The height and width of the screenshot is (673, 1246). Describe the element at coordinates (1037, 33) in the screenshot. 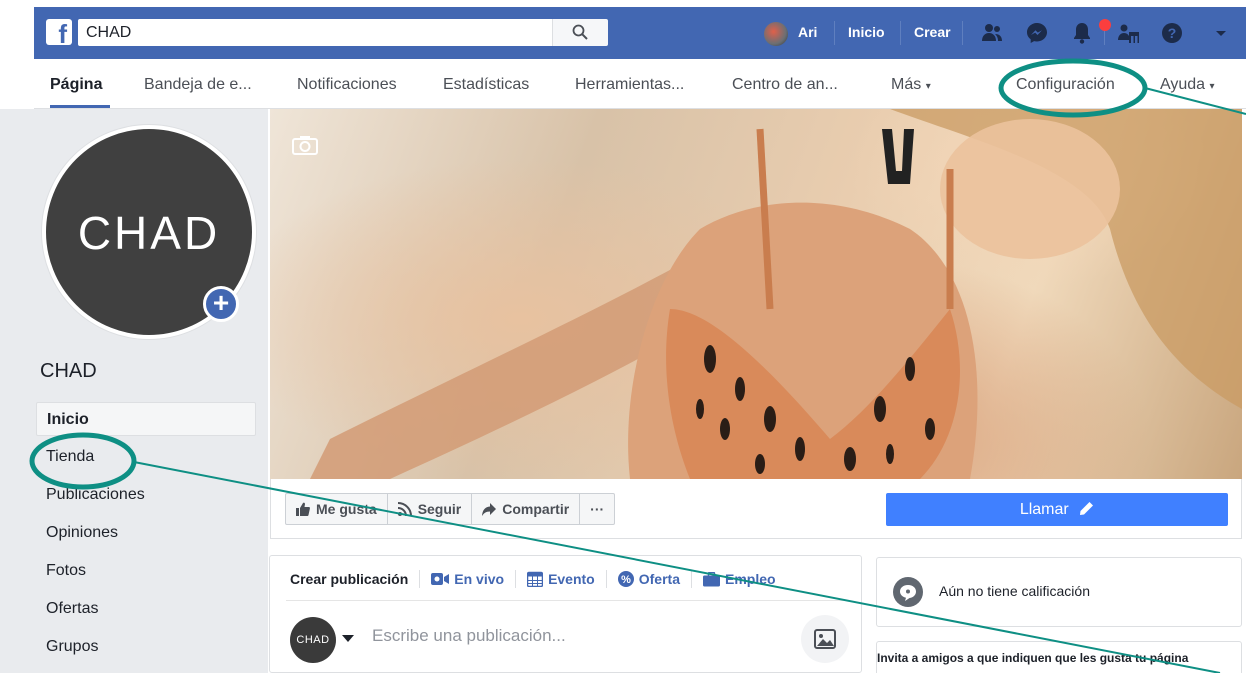

I see `messenger-icon` at that location.